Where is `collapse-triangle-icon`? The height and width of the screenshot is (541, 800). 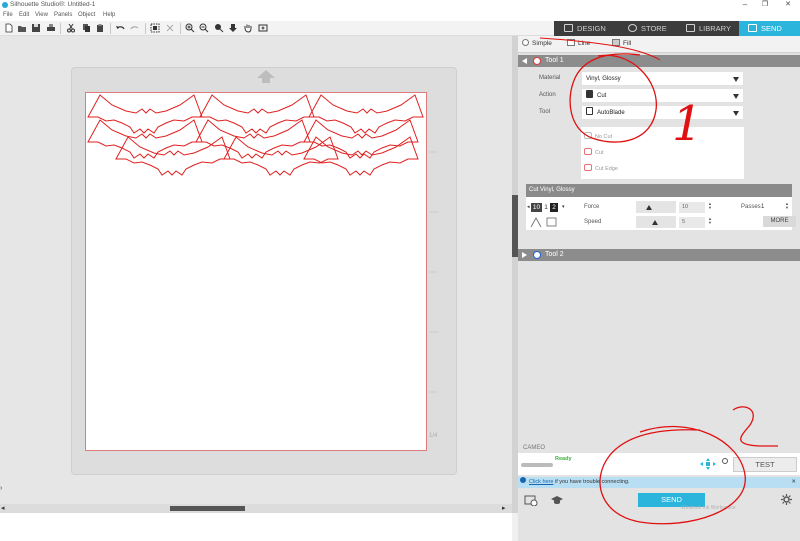 collapse-triangle-icon is located at coordinates (524, 61).